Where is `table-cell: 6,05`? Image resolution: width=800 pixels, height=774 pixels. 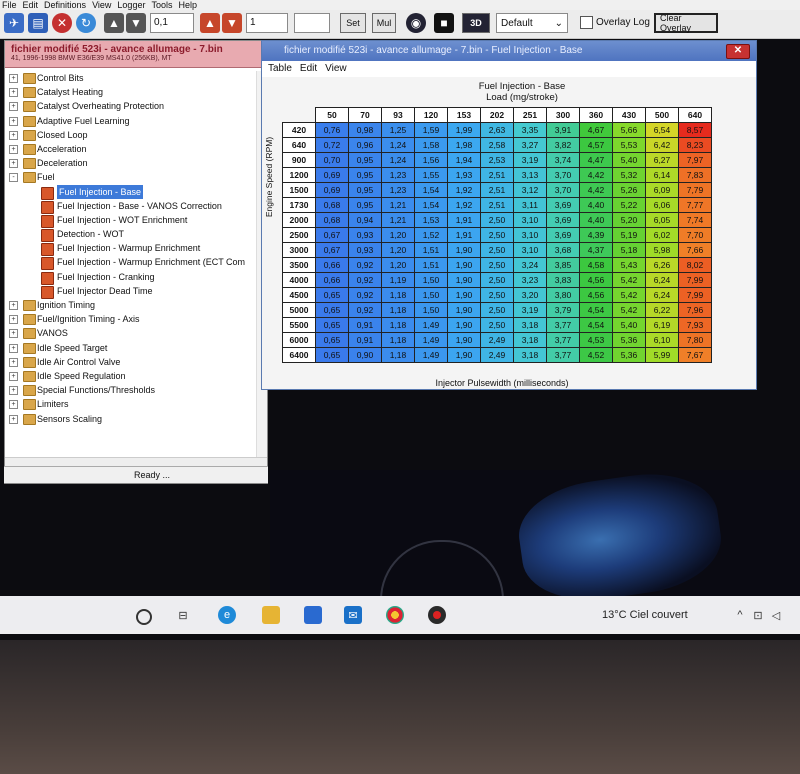 table-cell: 6,05 is located at coordinates (662, 220).